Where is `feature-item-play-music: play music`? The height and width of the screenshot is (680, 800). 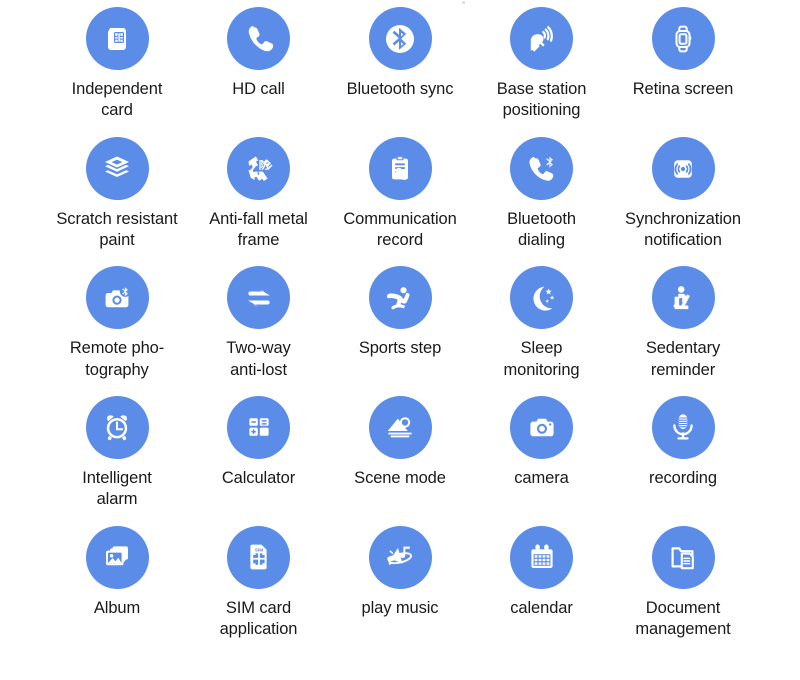
feature-item-play-music: play music is located at coordinates (400, 572).